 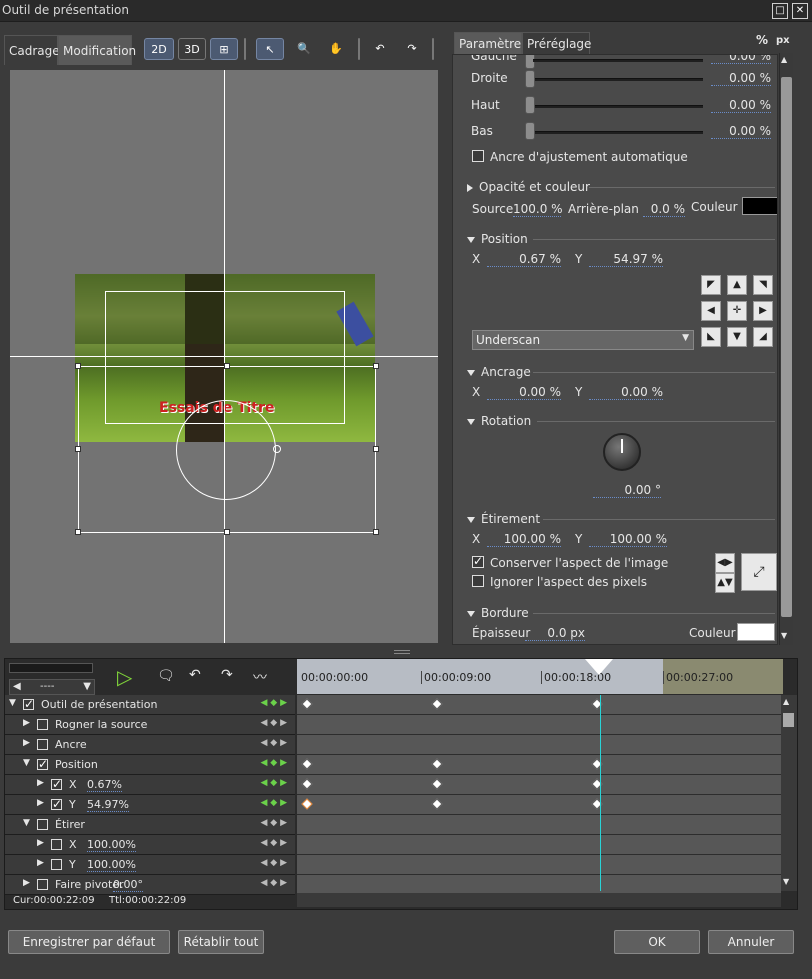 I want to click on handle-ml, so click(x=78, y=449).